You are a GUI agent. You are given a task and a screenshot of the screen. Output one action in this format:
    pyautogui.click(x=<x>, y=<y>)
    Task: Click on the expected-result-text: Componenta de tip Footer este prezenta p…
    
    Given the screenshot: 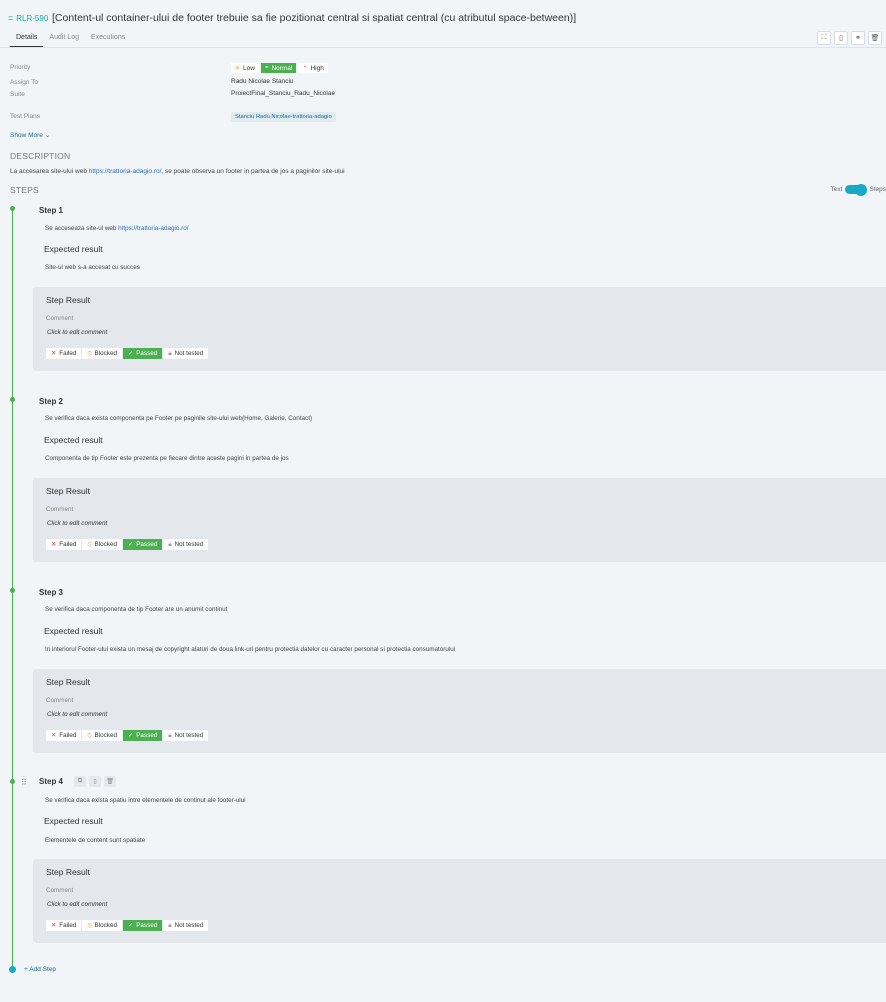 What is the action you would take?
    pyautogui.click(x=167, y=458)
    